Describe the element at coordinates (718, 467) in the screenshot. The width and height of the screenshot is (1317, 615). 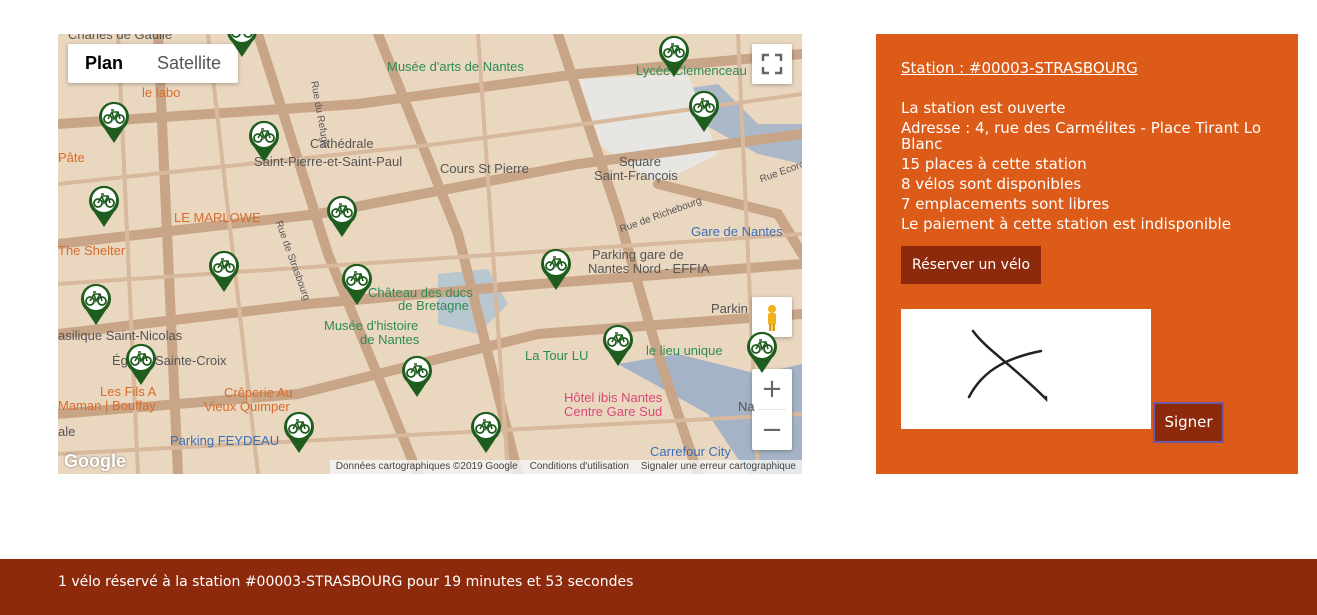
I see `map-report-link: Signaler une erreur cartographique` at that location.